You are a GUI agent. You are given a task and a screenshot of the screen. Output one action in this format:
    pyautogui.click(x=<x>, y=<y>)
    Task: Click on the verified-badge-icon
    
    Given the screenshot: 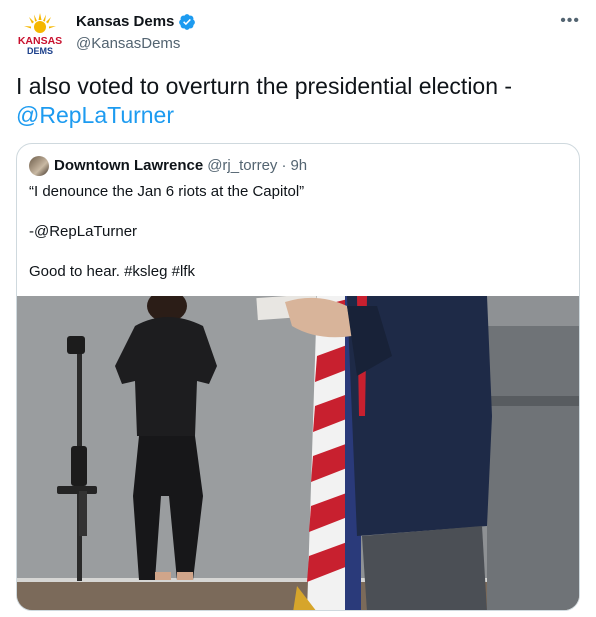 What is the action you would take?
    pyautogui.click(x=187, y=22)
    